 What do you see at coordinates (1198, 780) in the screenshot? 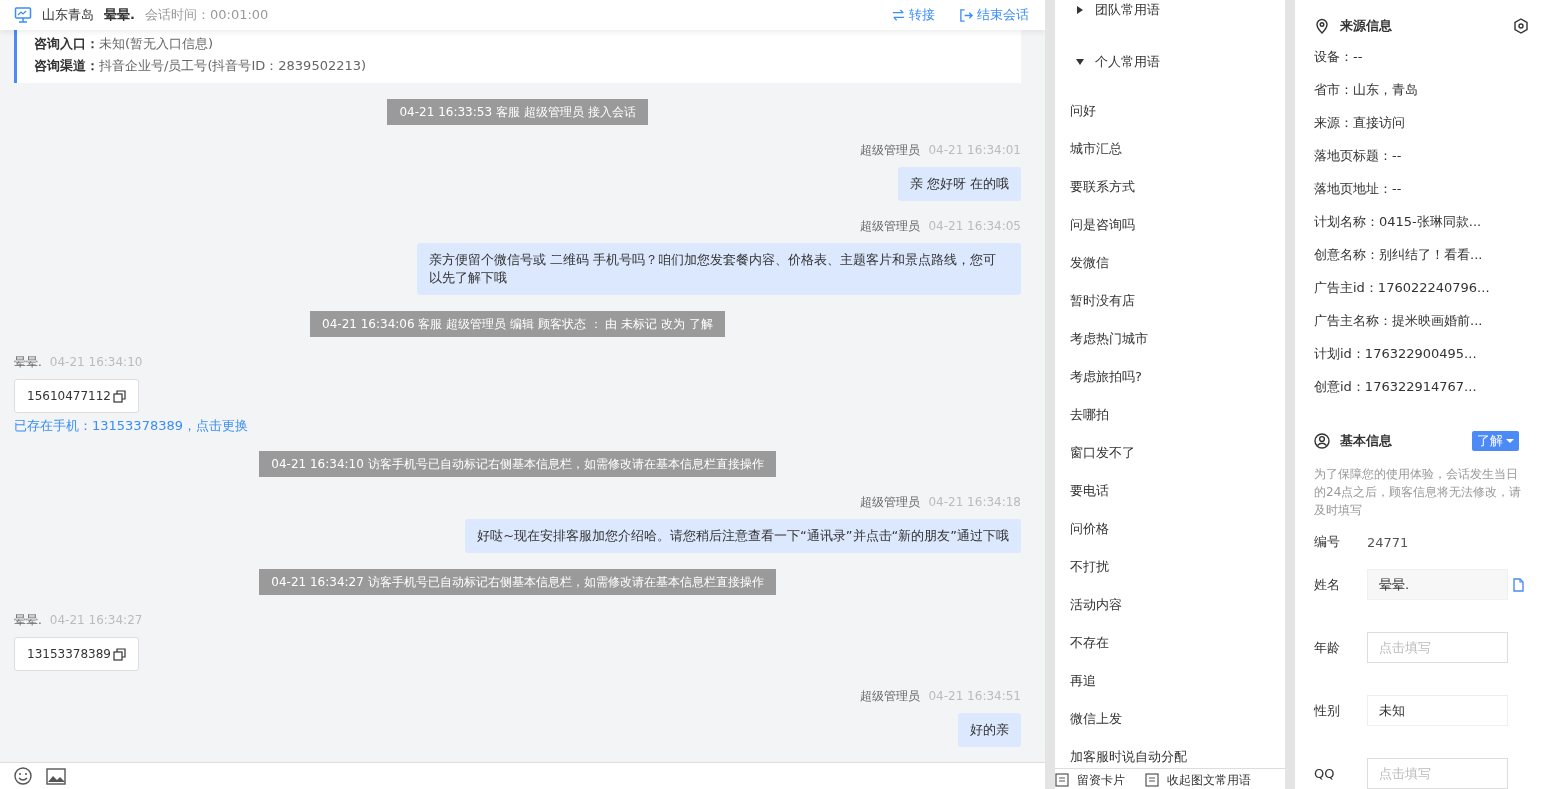
I see `footer-button: 收起图文常用语` at bounding box center [1198, 780].